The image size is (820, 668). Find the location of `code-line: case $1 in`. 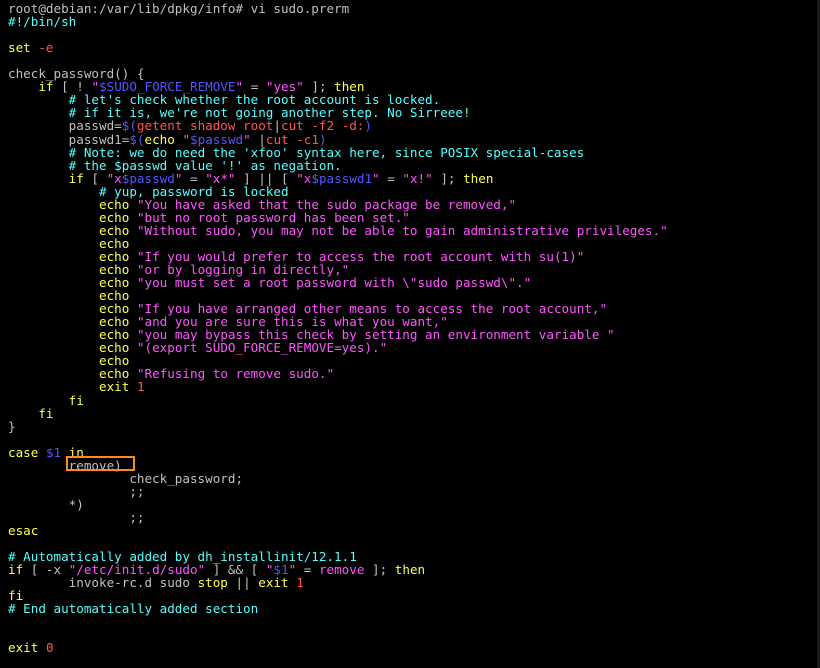

code-line: case $1 in is located at coordinates (46, 452).